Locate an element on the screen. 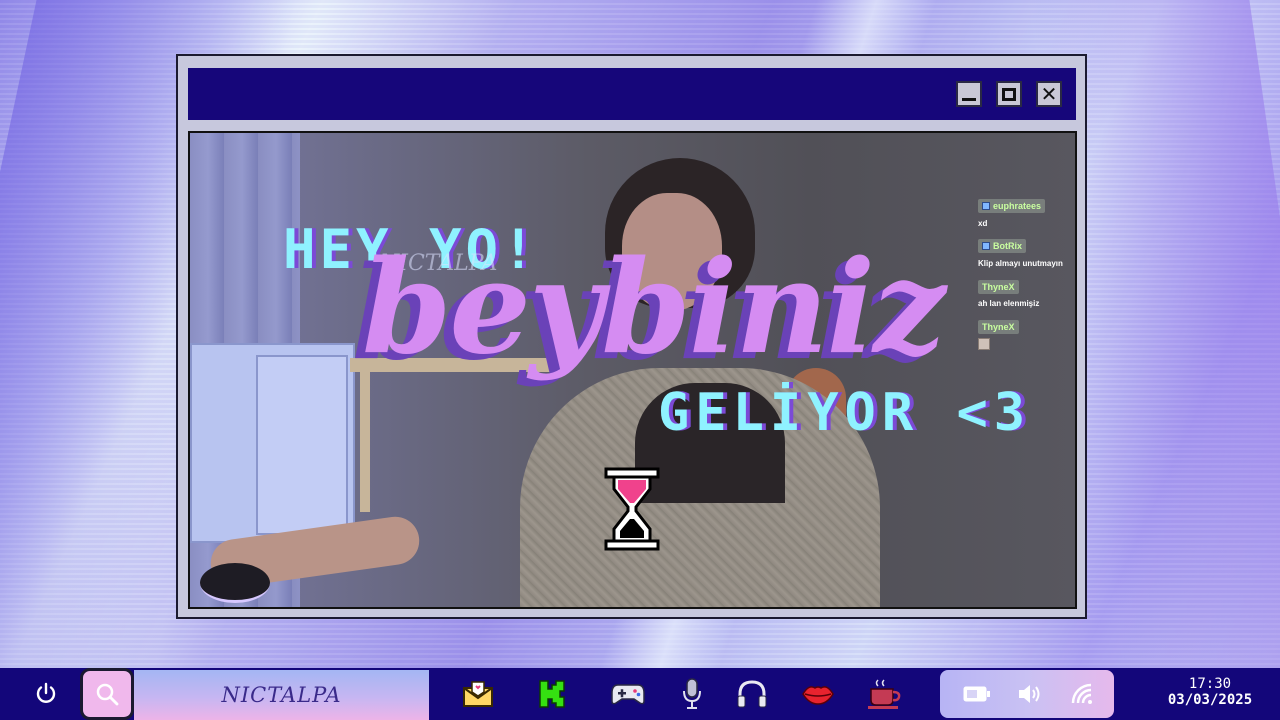 This screenshot has height=720, width=1280. lips-button is located at coordinates (818, 694).